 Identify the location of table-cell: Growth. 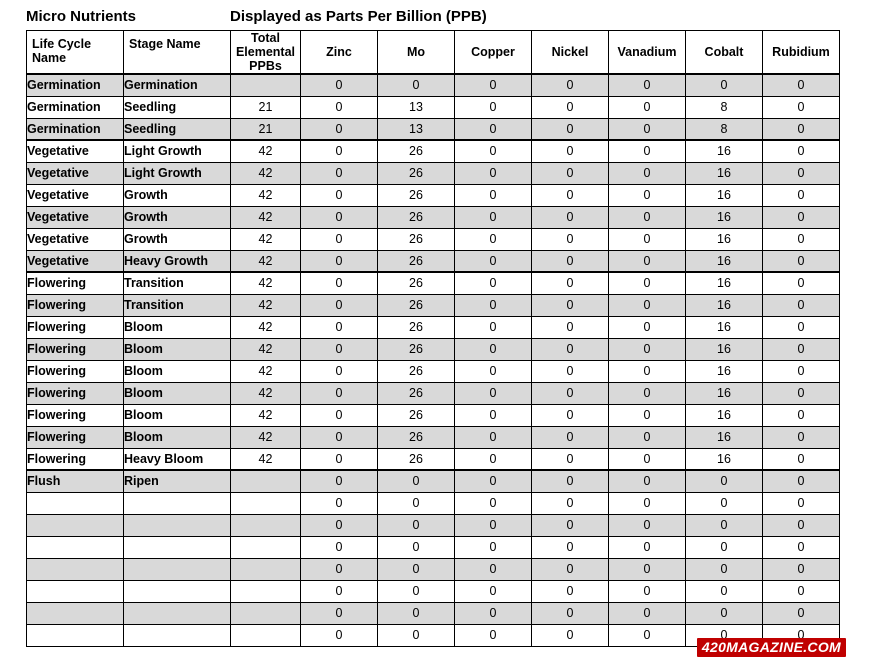
(177, 217).